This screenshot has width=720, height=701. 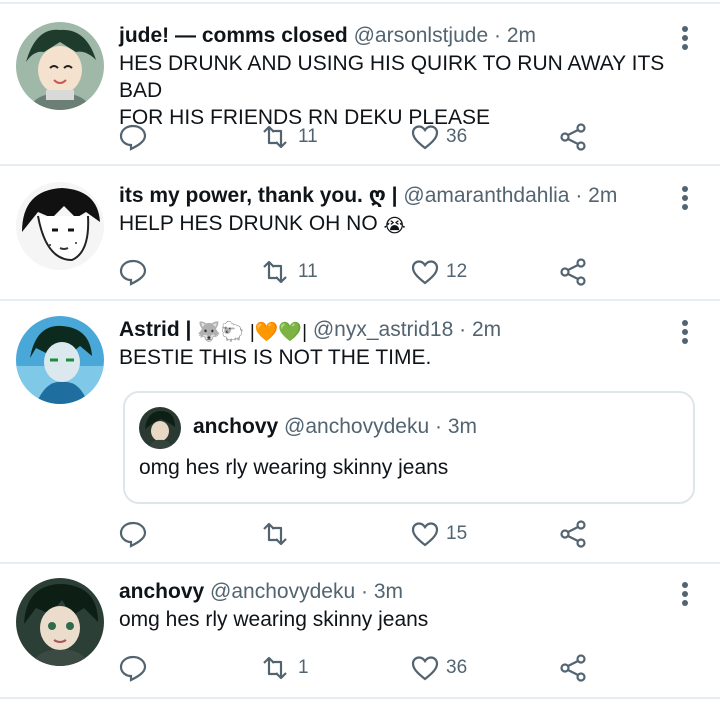 What do you see at coordinates (155, 329) in the screenshot?
I see `display-name: Astrid |` at bounding box center [155, 329].